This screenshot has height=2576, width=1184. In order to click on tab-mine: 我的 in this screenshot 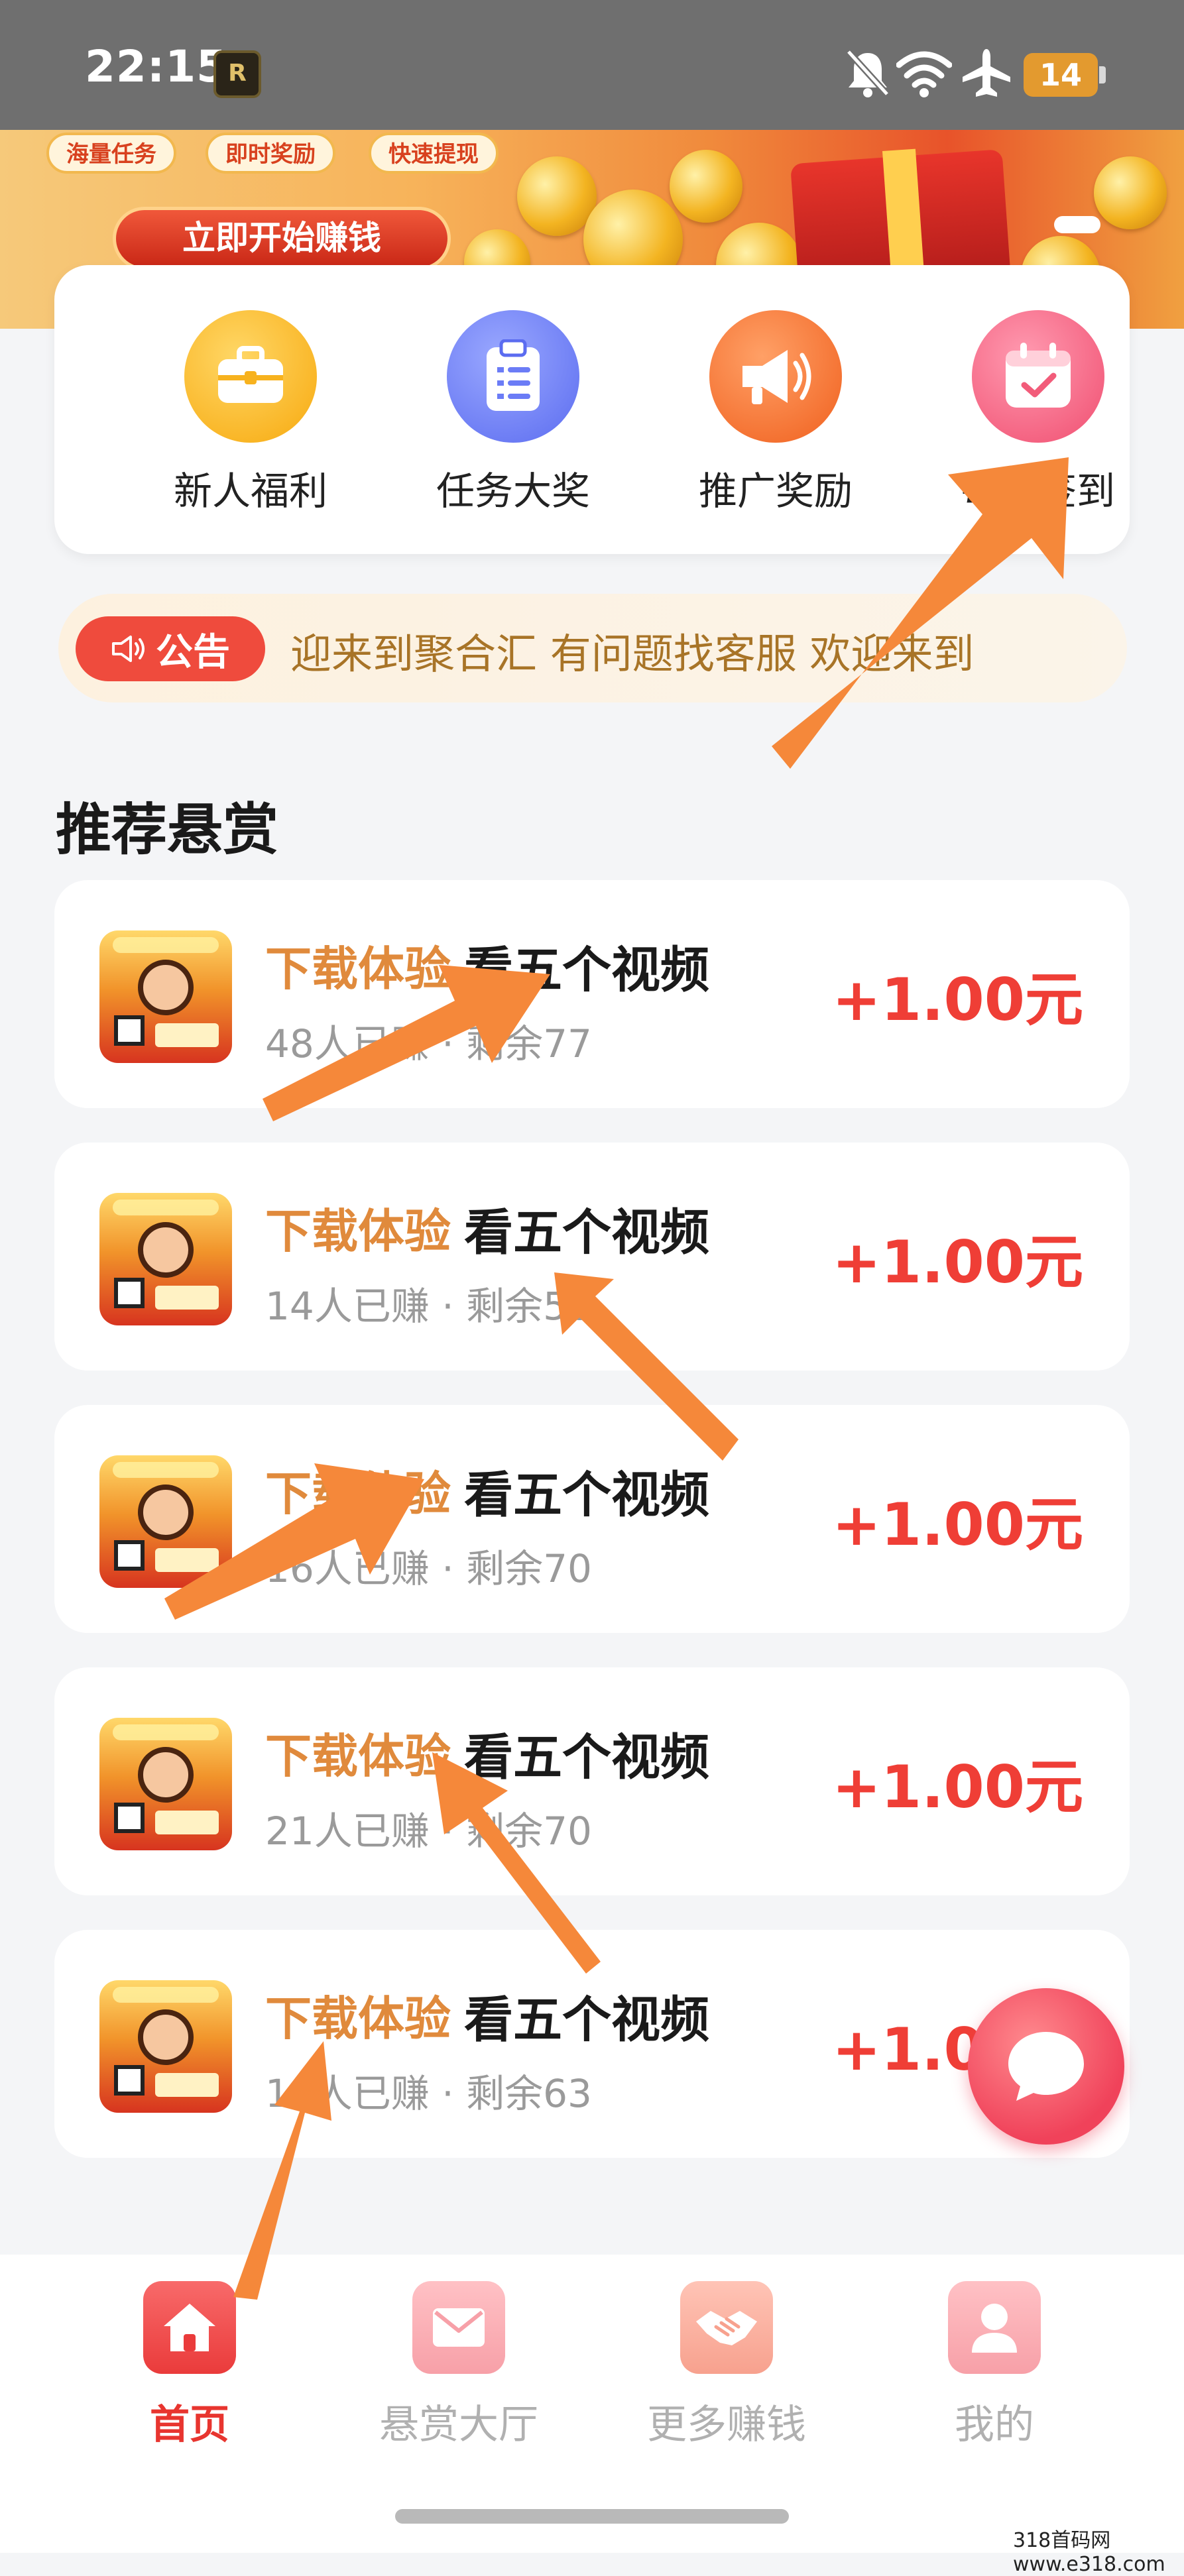, I will do `click(994, 2366)`.